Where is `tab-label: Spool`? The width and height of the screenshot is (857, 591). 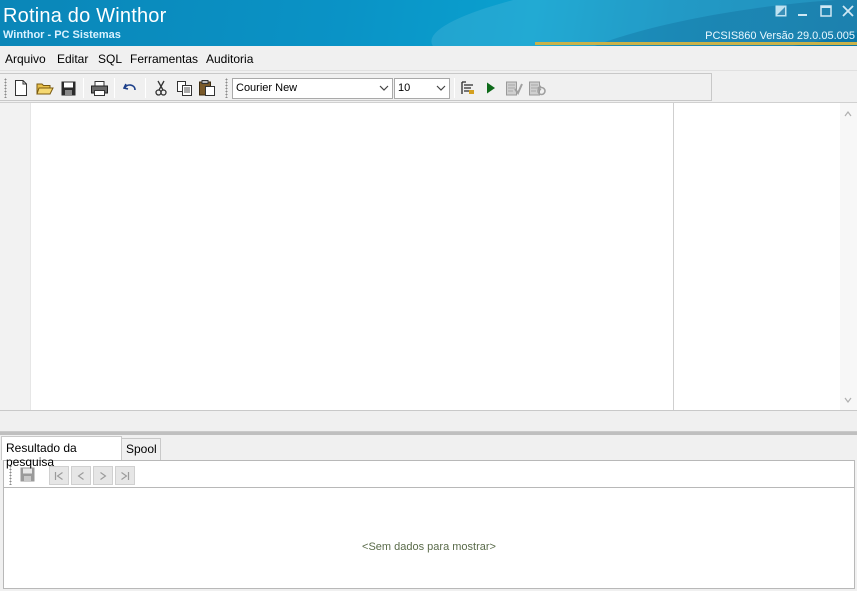 tab-label: Spool is located at coordinates (141, 449).